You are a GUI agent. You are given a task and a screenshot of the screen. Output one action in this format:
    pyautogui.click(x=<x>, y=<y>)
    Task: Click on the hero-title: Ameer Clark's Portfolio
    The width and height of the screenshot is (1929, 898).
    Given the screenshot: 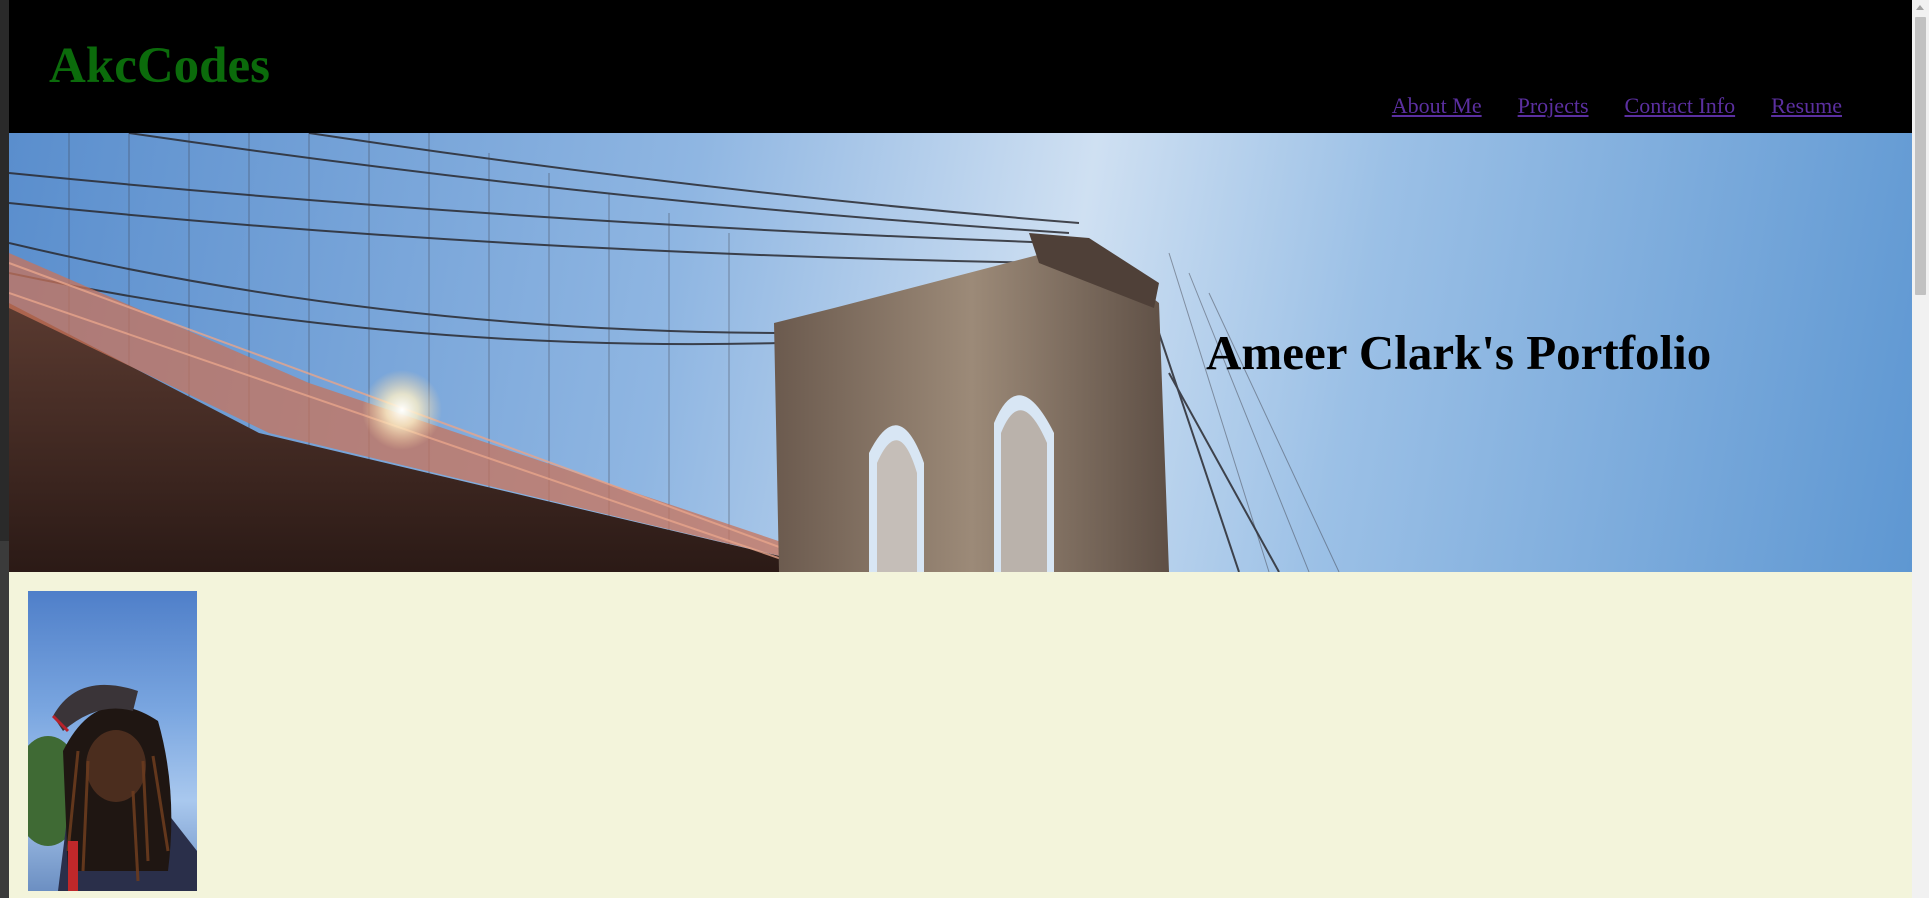 What is the action you would take?
    pyautogui.click(x=1459, y=352)
    